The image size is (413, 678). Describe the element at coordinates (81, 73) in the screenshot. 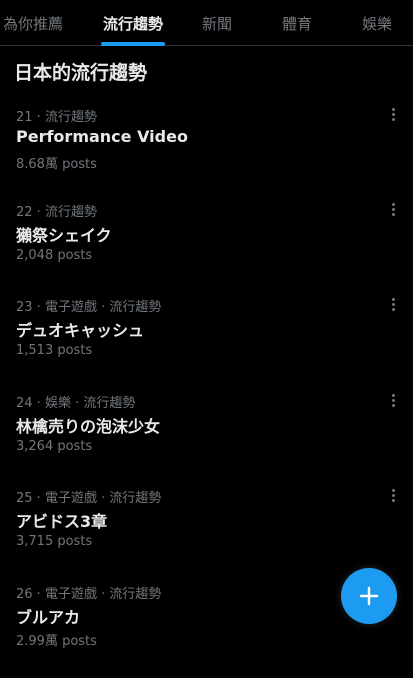

I see `section-title: 日本的流行趨勢` at that location.